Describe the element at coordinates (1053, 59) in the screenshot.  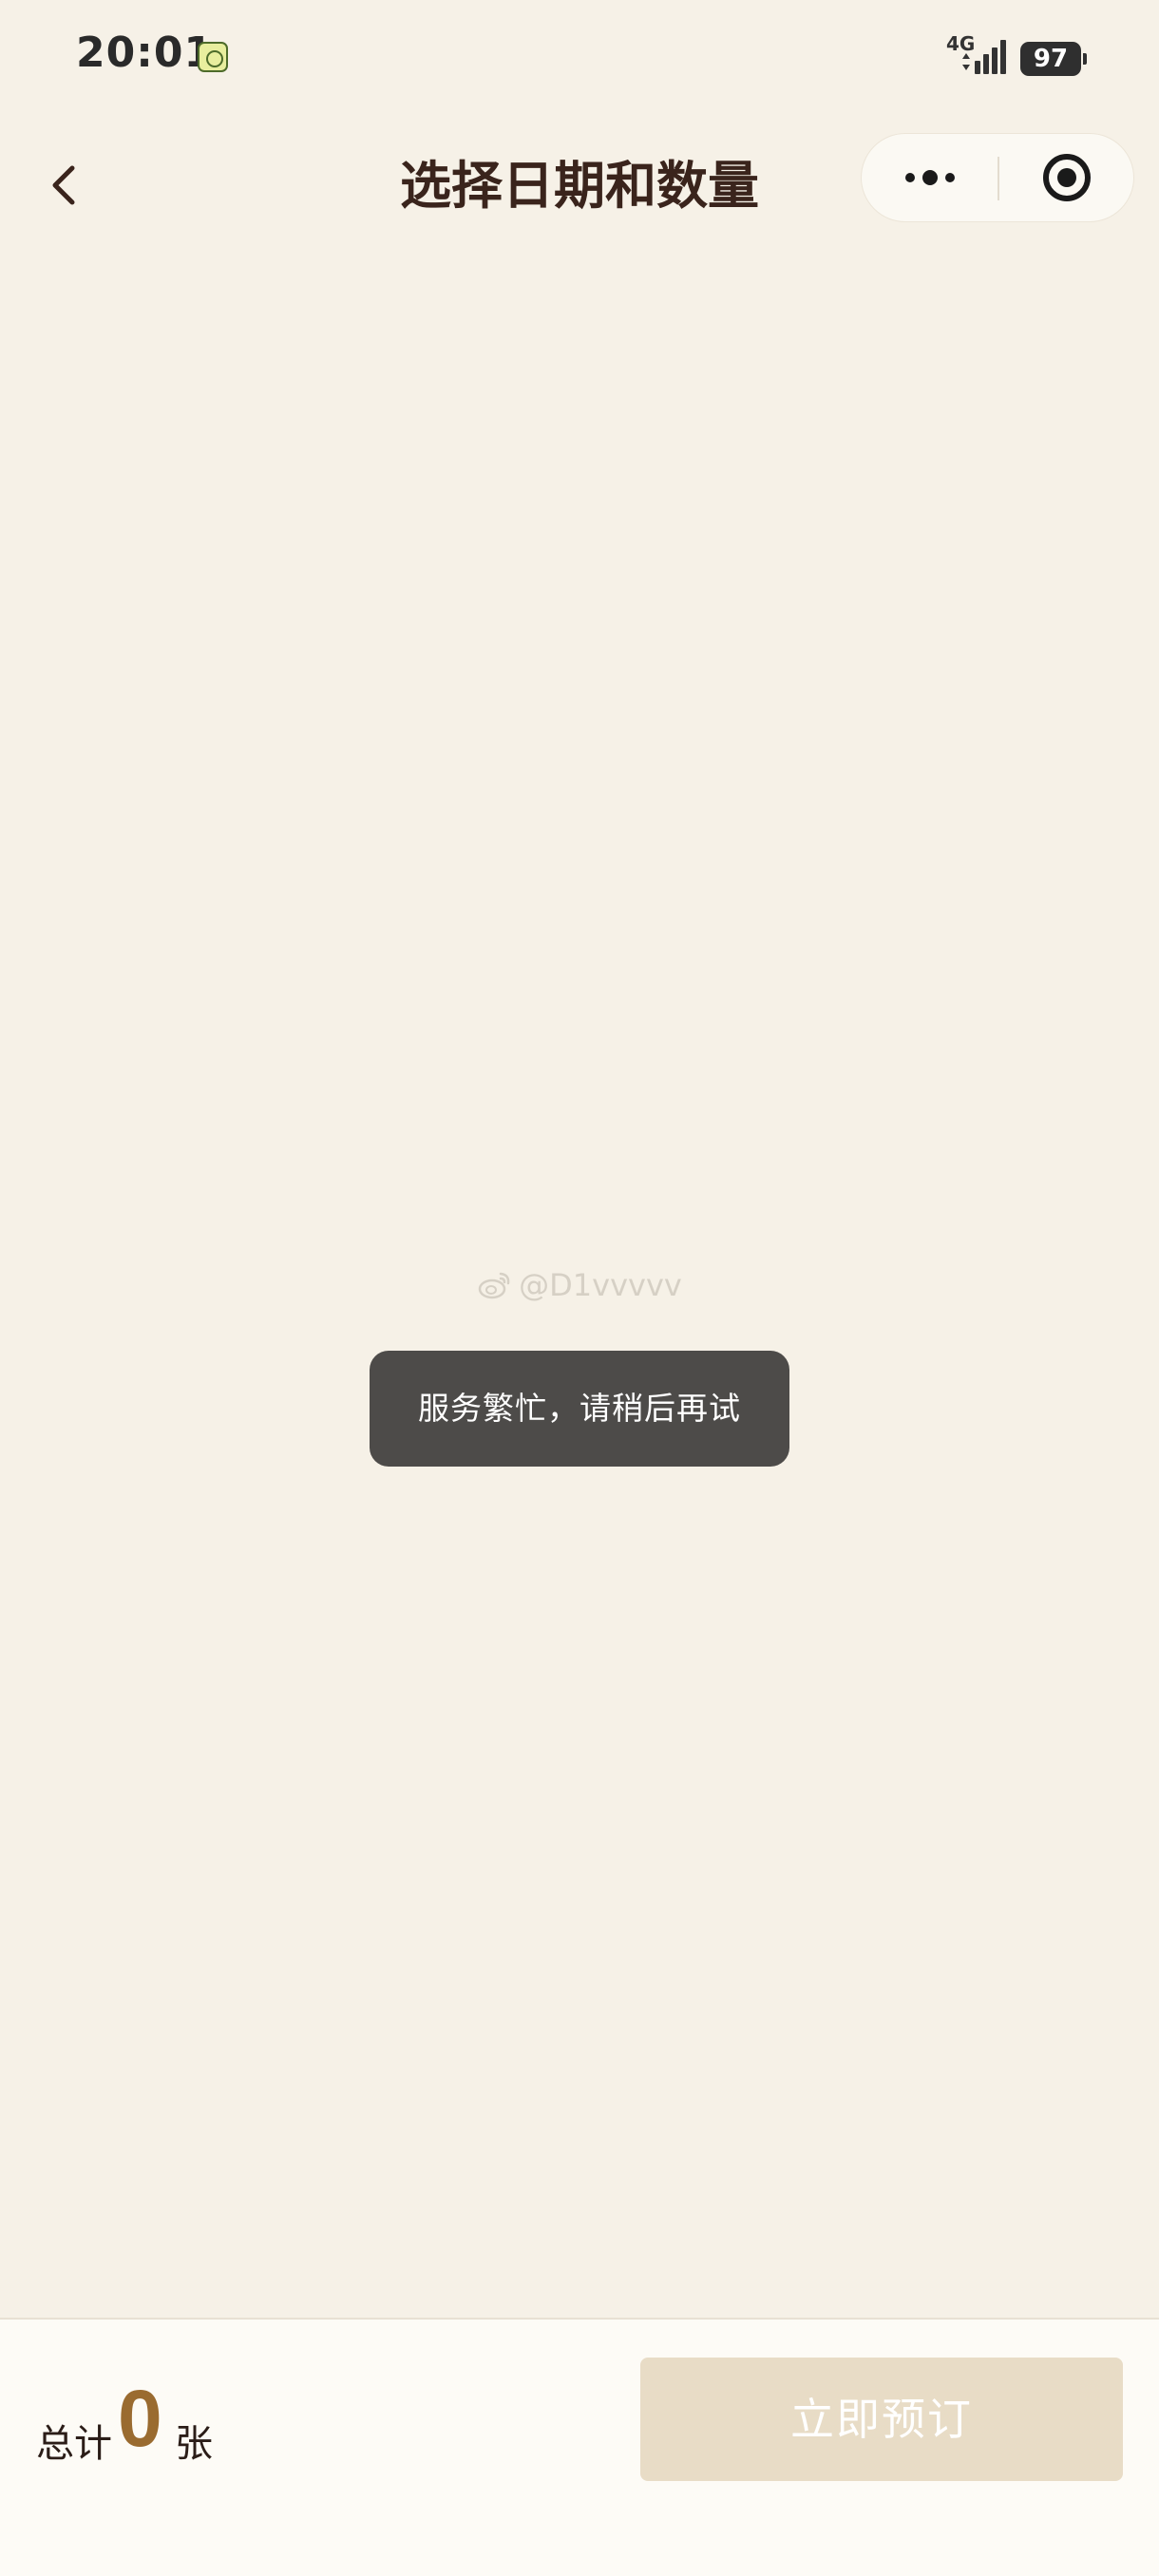
I see `battery-icon: 97` at that location.